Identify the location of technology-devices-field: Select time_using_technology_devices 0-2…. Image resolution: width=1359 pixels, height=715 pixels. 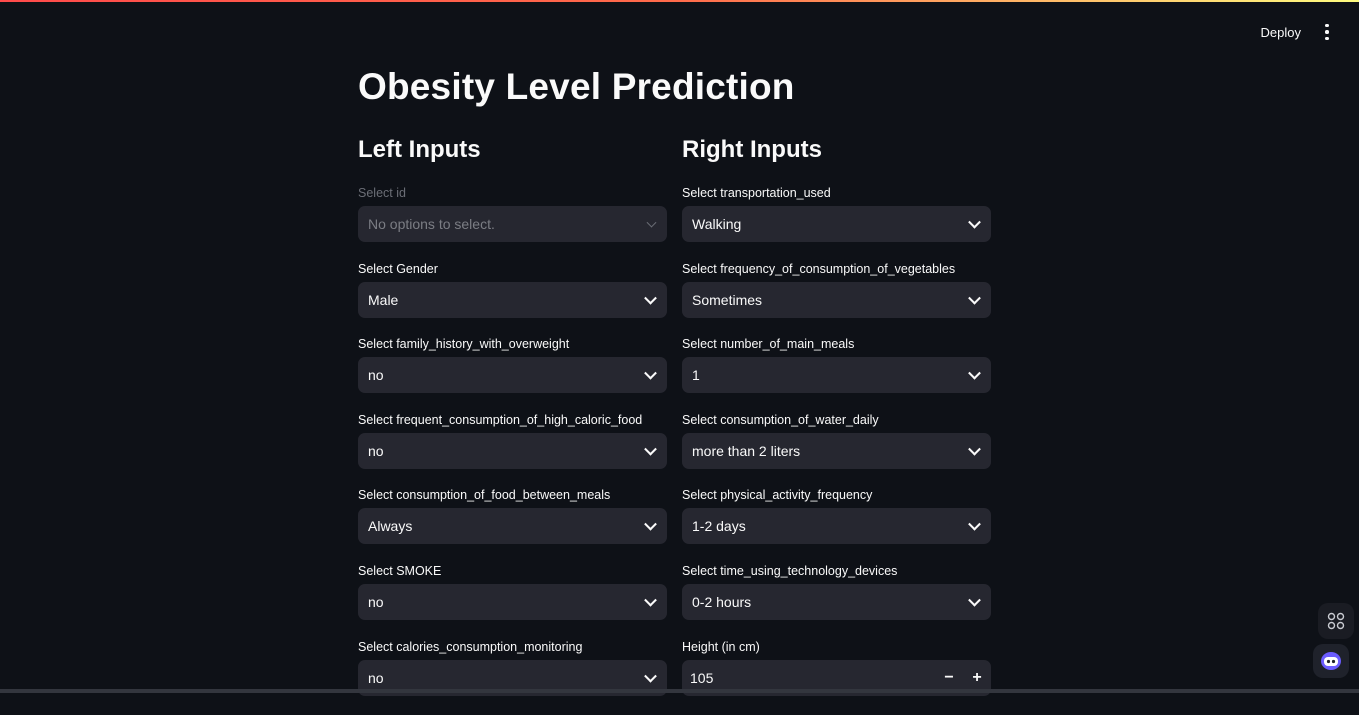
(836, 602).